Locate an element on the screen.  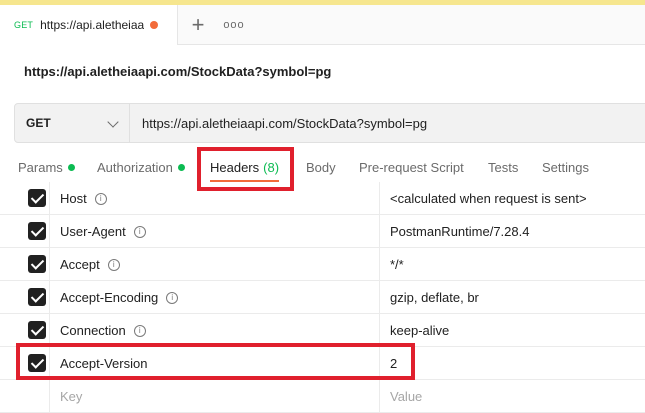
tab-authorization-label: Authorization is located at coordinates (135, 167).